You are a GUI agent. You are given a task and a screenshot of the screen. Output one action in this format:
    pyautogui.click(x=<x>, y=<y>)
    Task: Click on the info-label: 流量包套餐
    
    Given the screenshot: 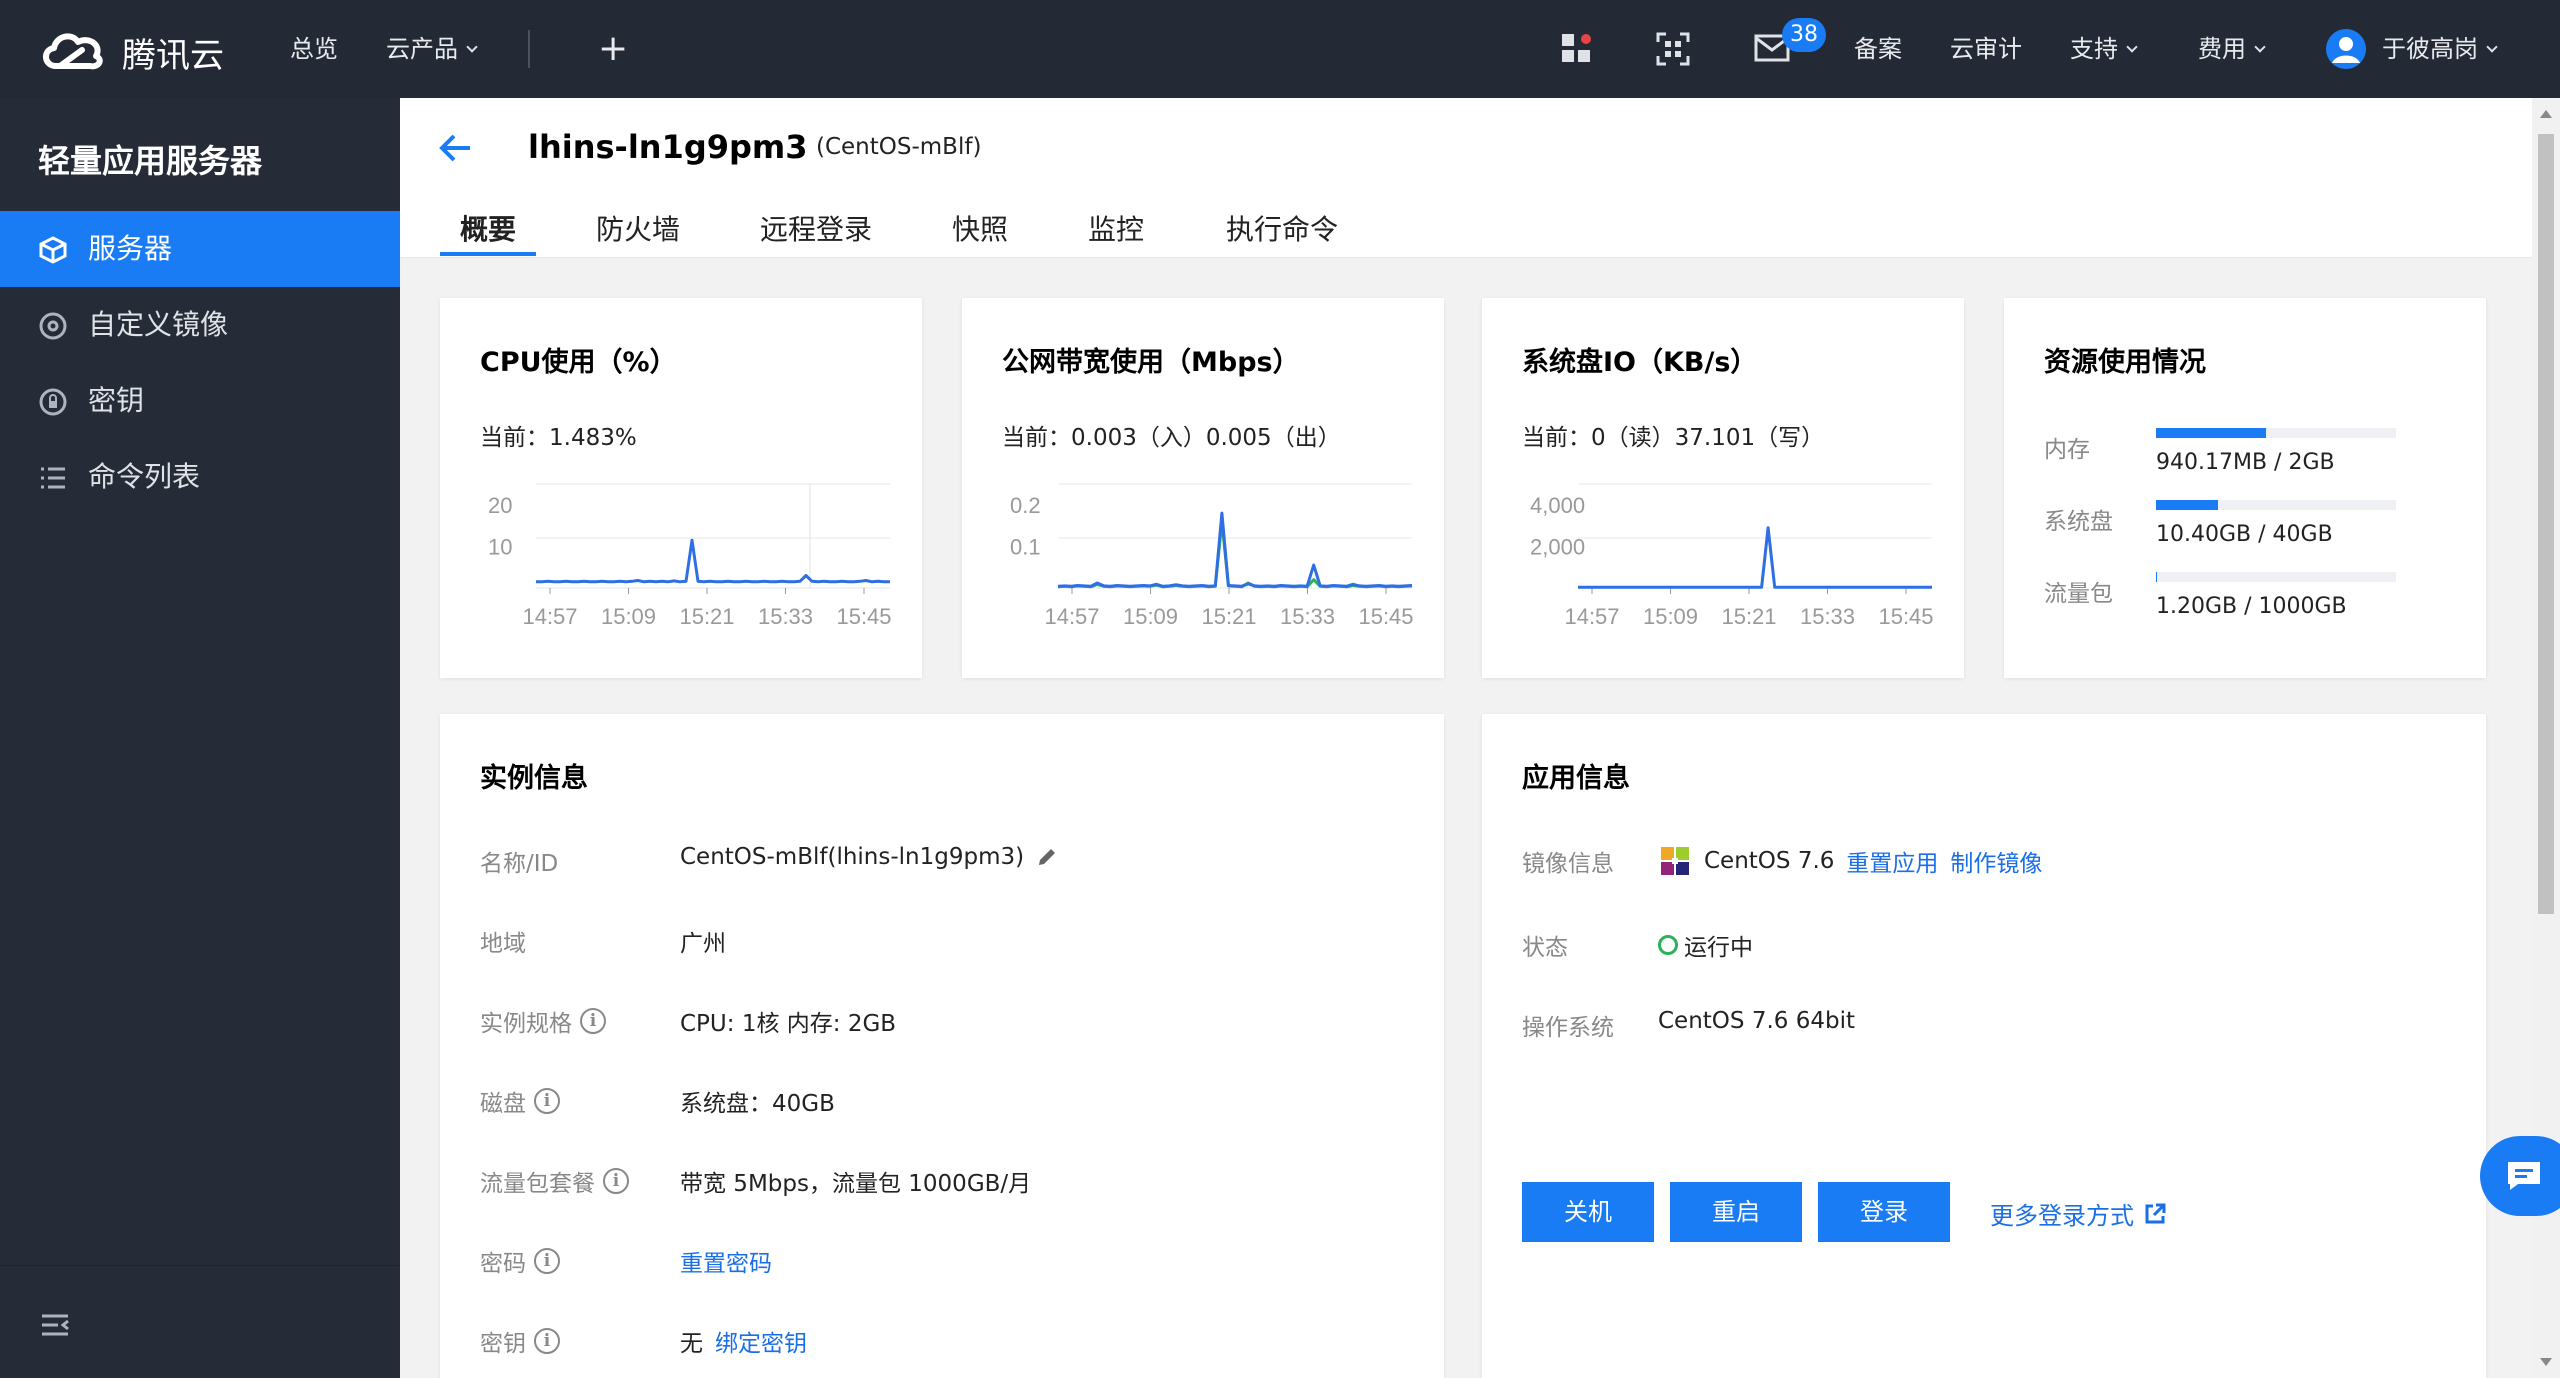 What is the action you would take?
    pyautogui.click(x=537, y=1184)
    